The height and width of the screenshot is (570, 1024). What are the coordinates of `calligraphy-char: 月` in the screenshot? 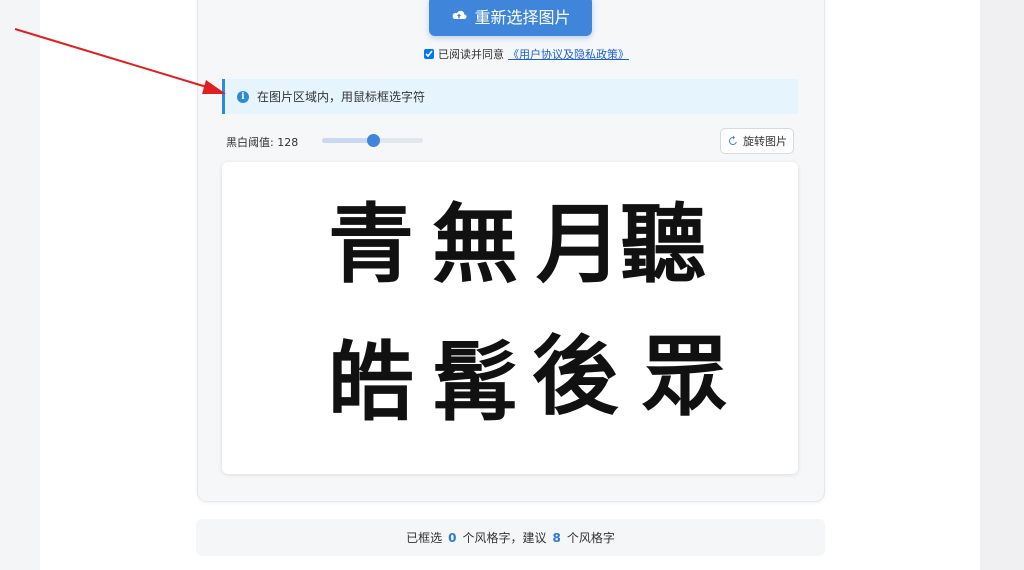 It's located at (579, 244).